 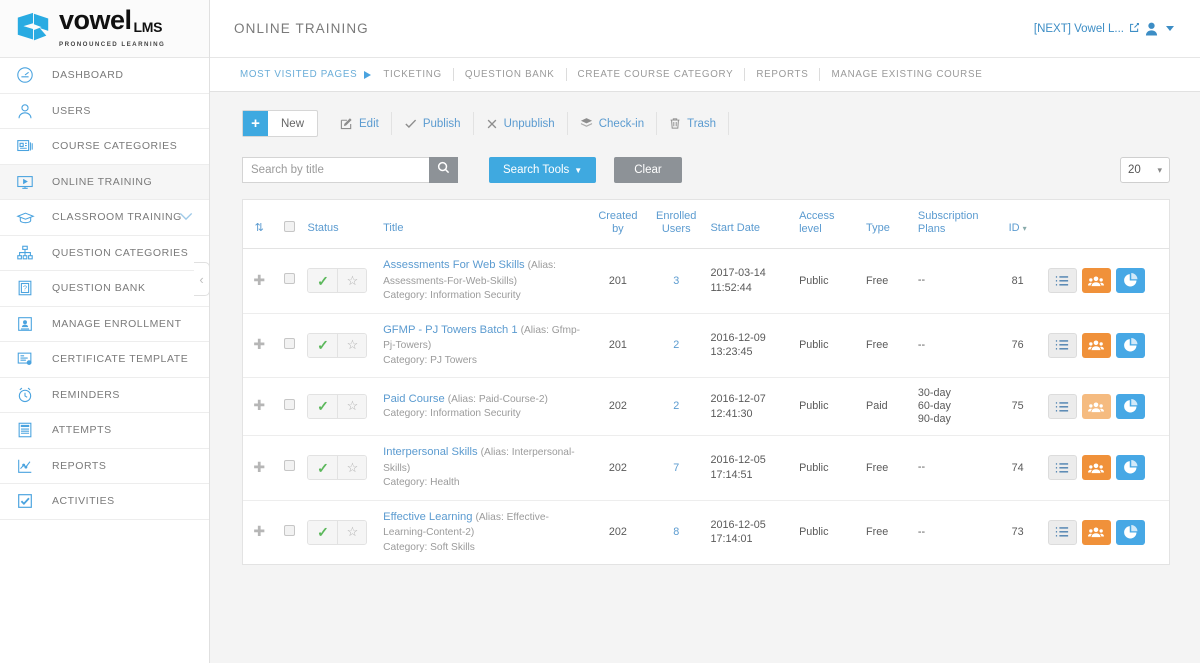 I want to click on check-in-shield-icon, so click(x=586, y=123).